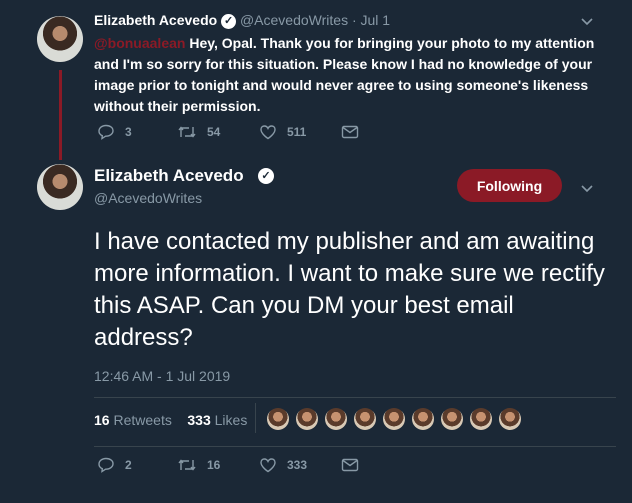 The image size is (632, 503). I want to click on likes-stat: 333 Likes, so click(217, 420).